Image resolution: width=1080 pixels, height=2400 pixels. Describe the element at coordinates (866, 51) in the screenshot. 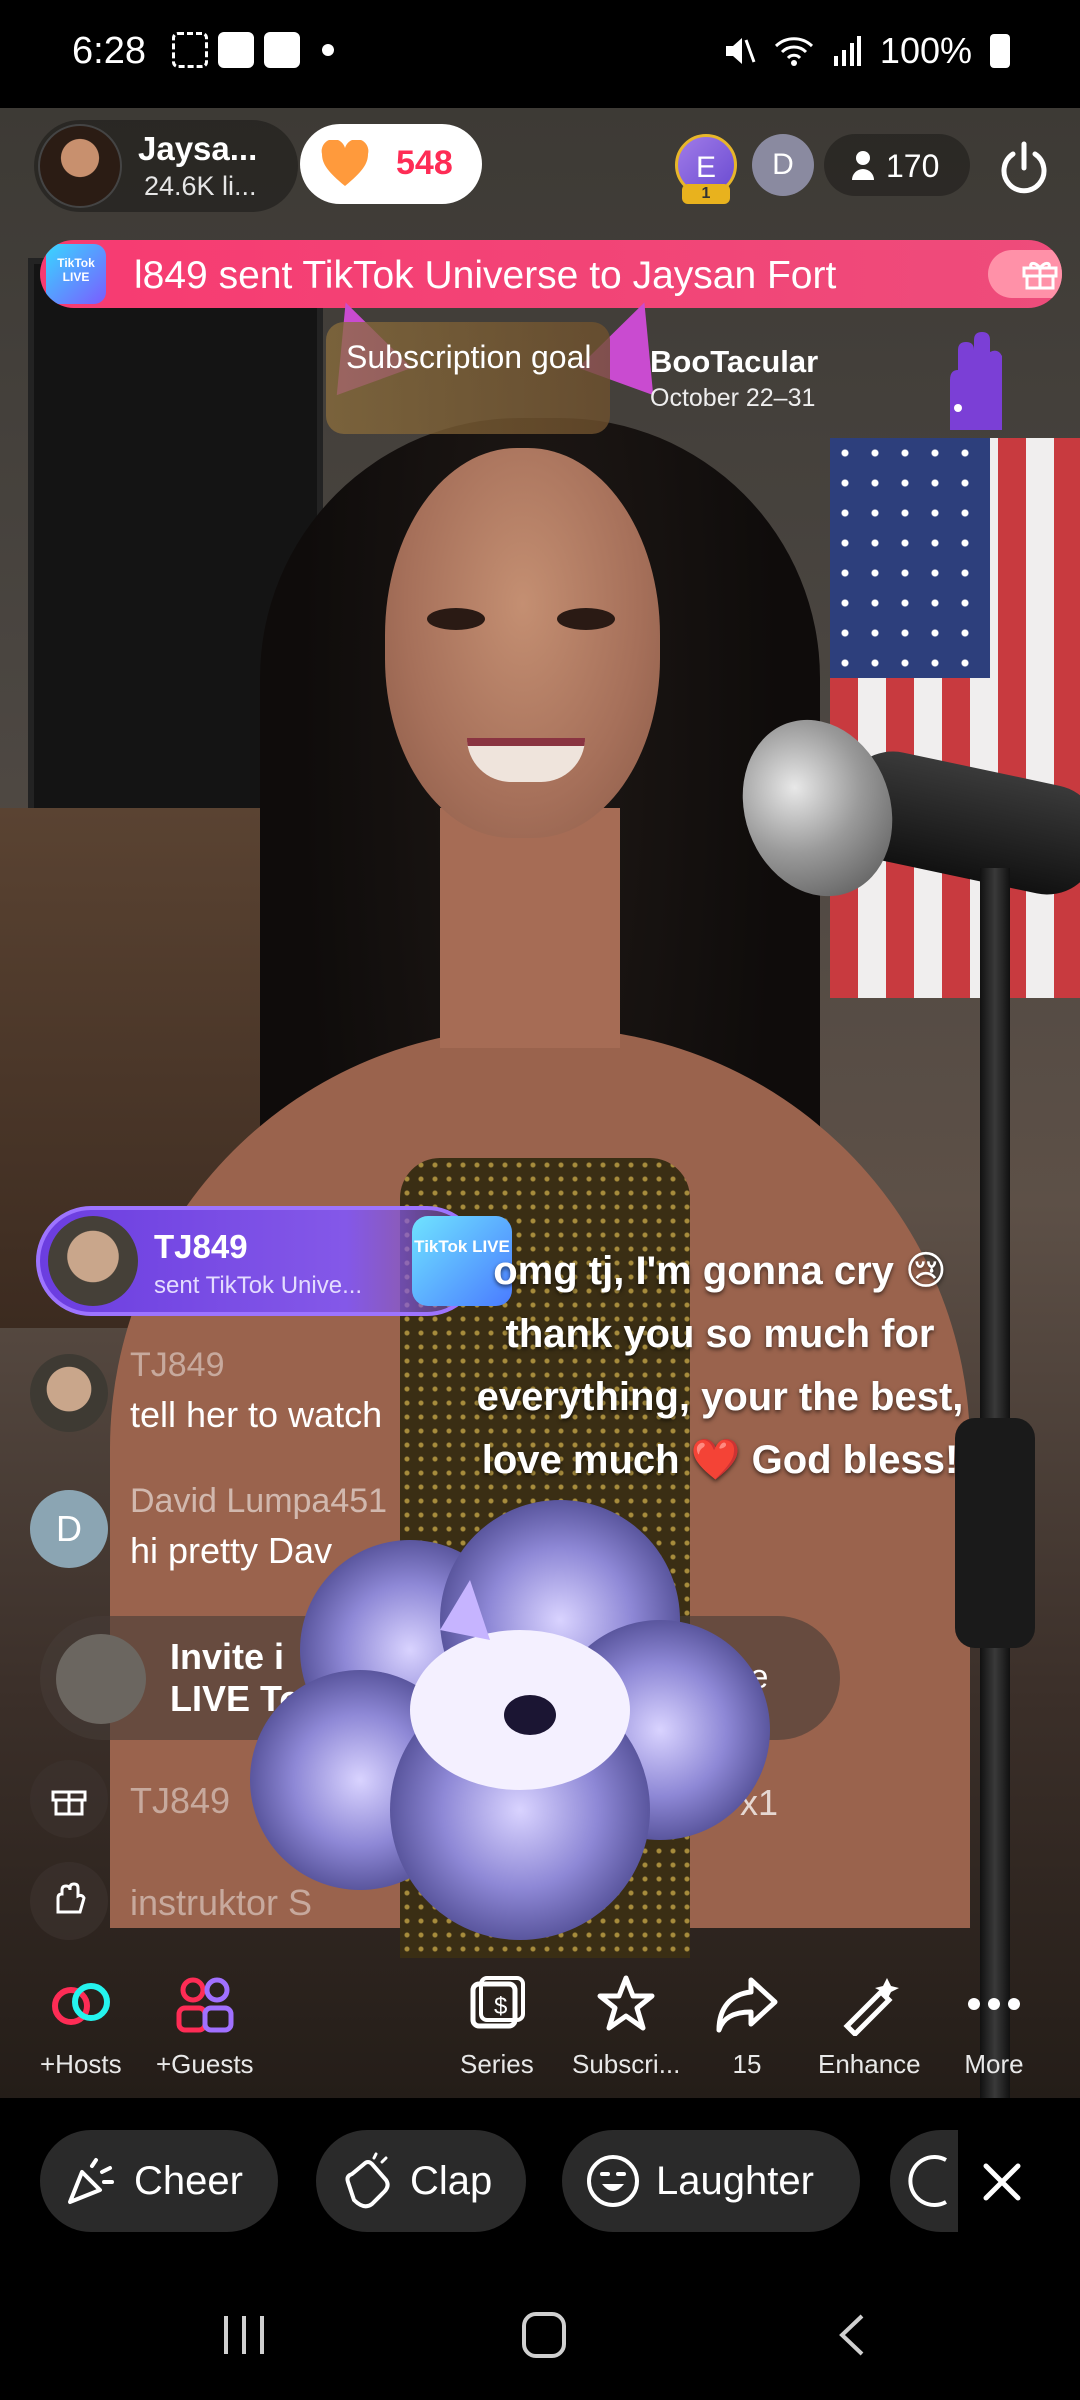

I see `status-right-icons: 100%` at that location.